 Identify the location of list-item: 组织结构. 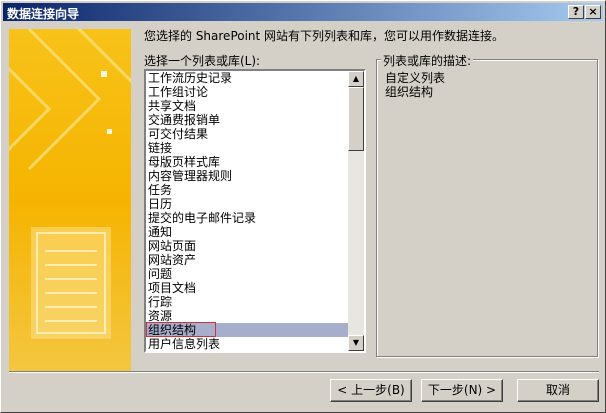
(248, 329).